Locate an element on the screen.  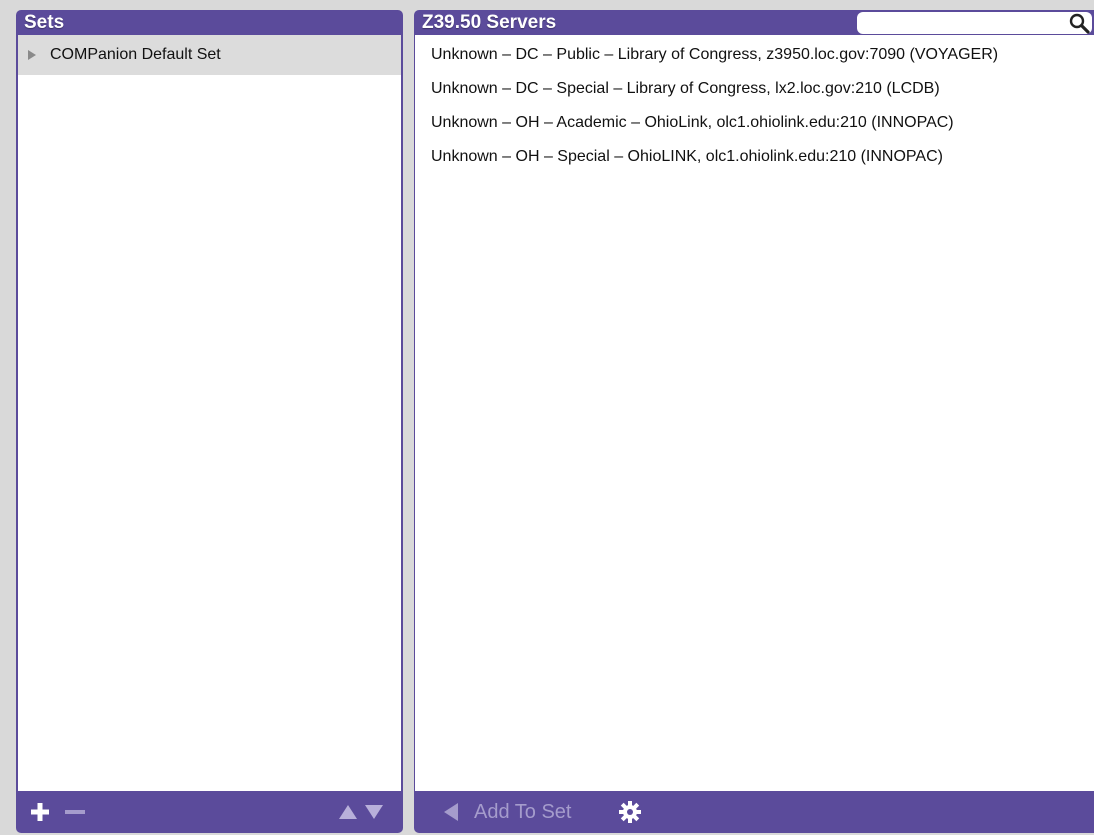
minus-icon is located at coordinates (75, 812).